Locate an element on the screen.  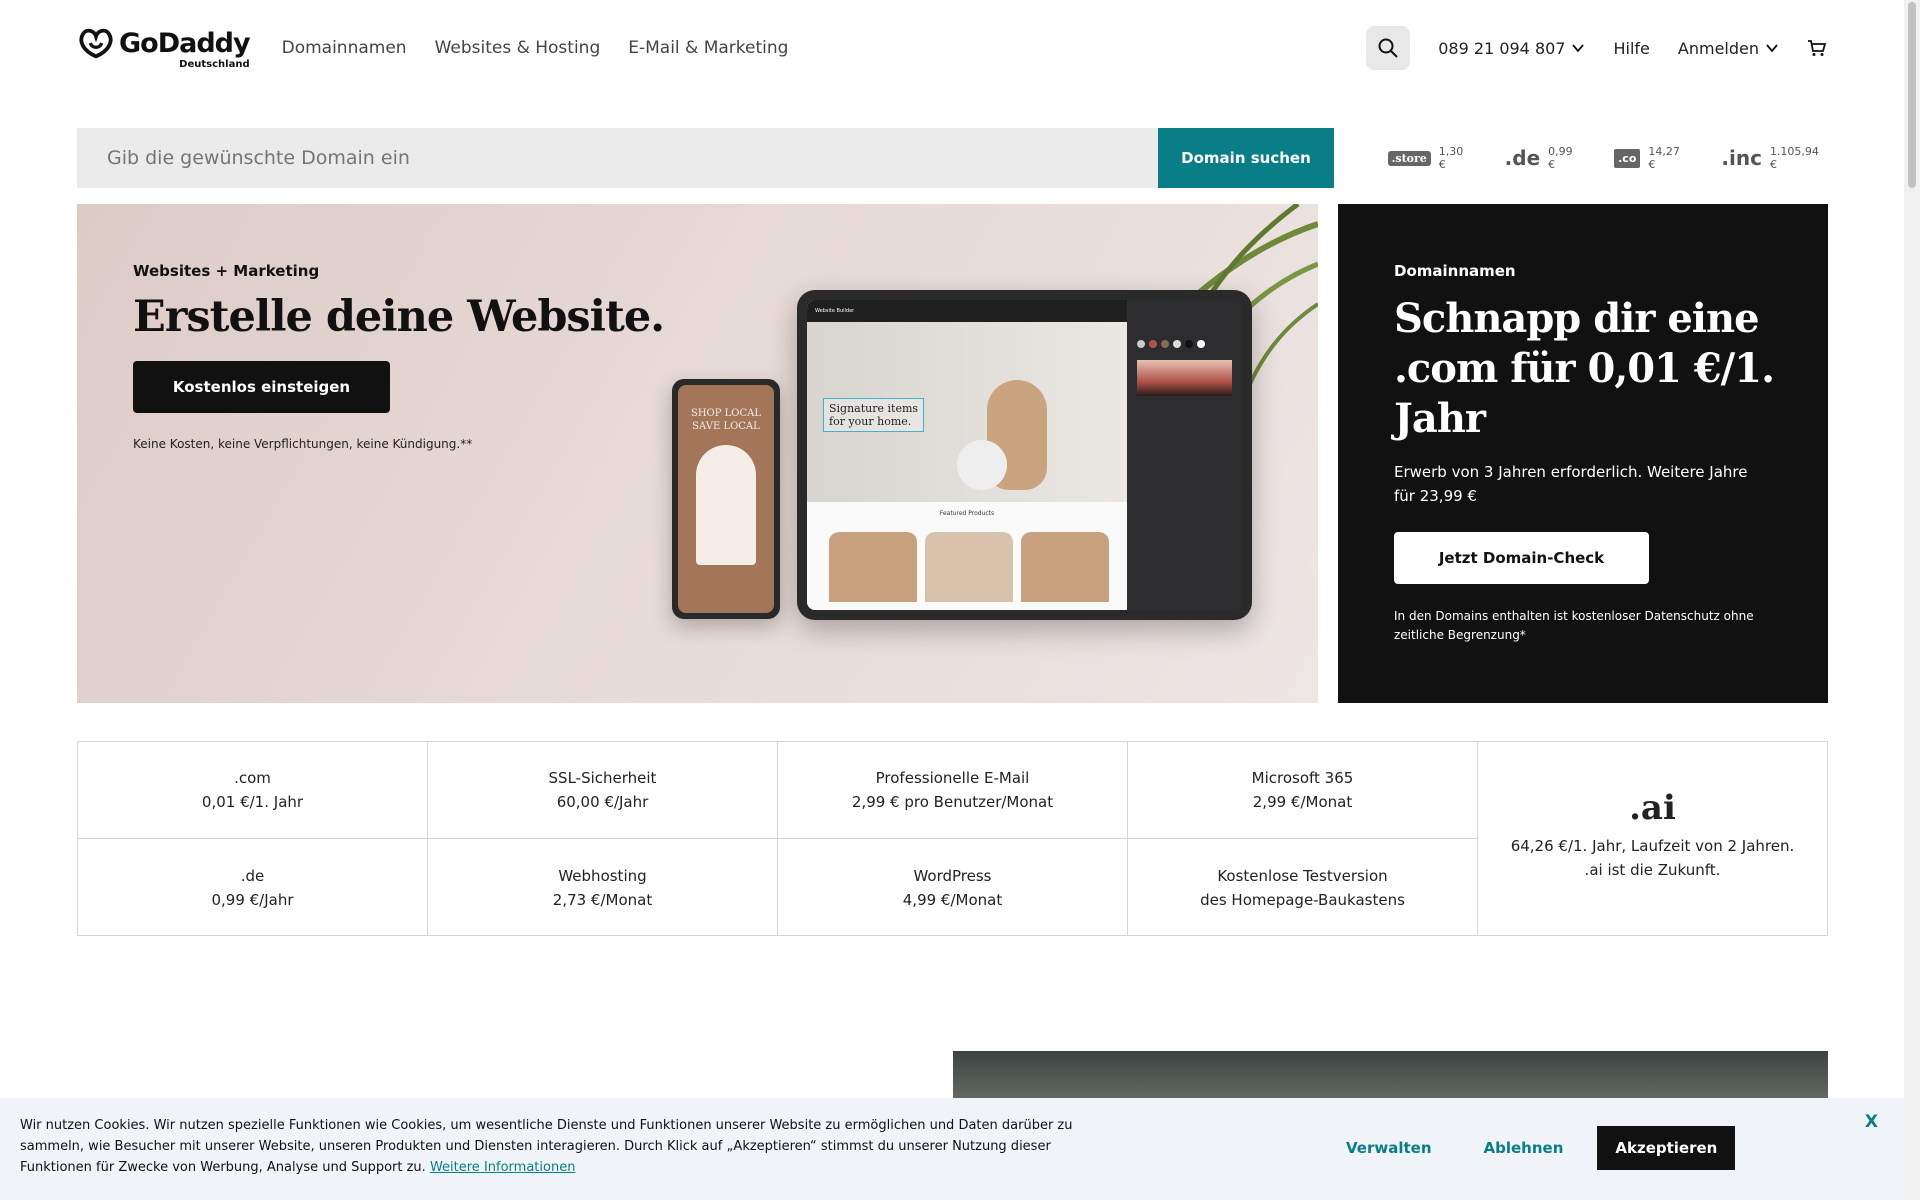
phone-mockup: SHOP LOCAL SAVE LOCAL is located at coordinates (726, 499).